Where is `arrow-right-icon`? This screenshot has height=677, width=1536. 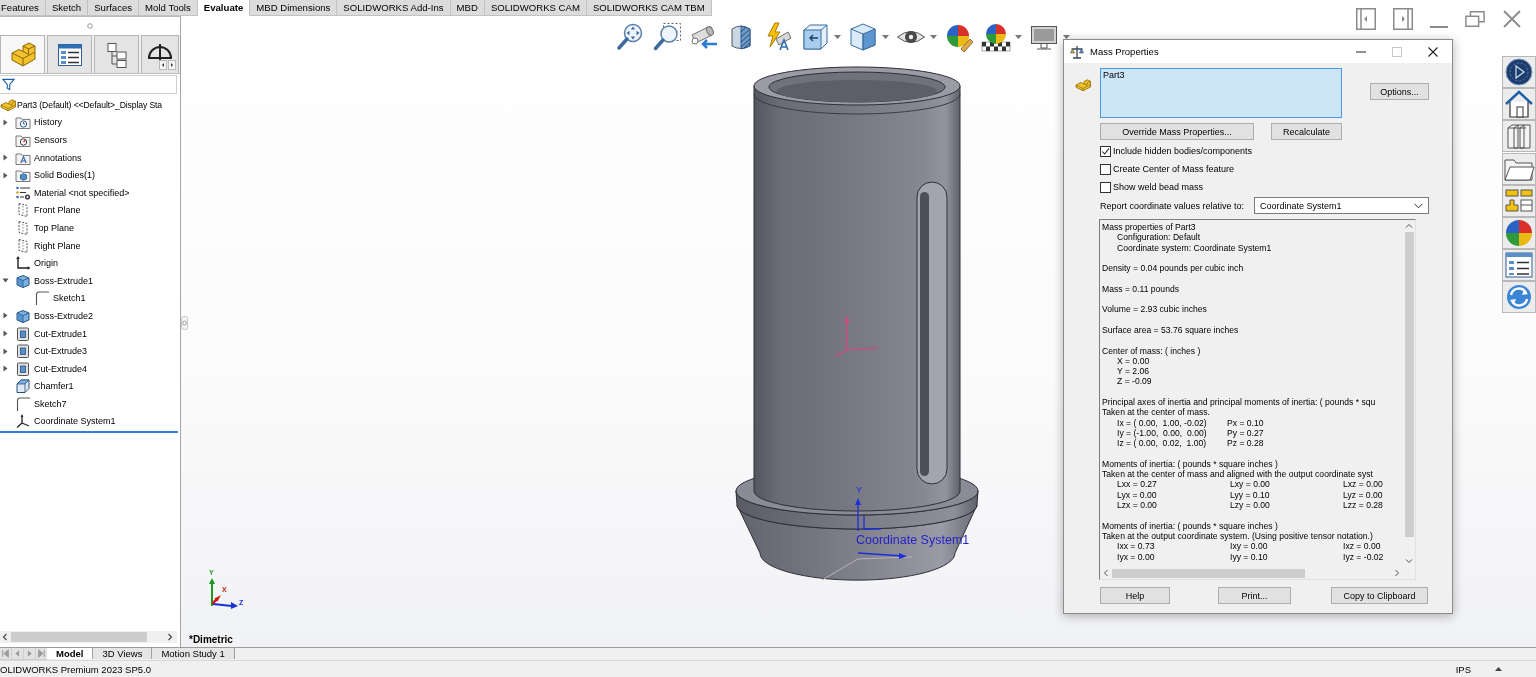
arrow-right-icon is located at coordinates (172, 65).